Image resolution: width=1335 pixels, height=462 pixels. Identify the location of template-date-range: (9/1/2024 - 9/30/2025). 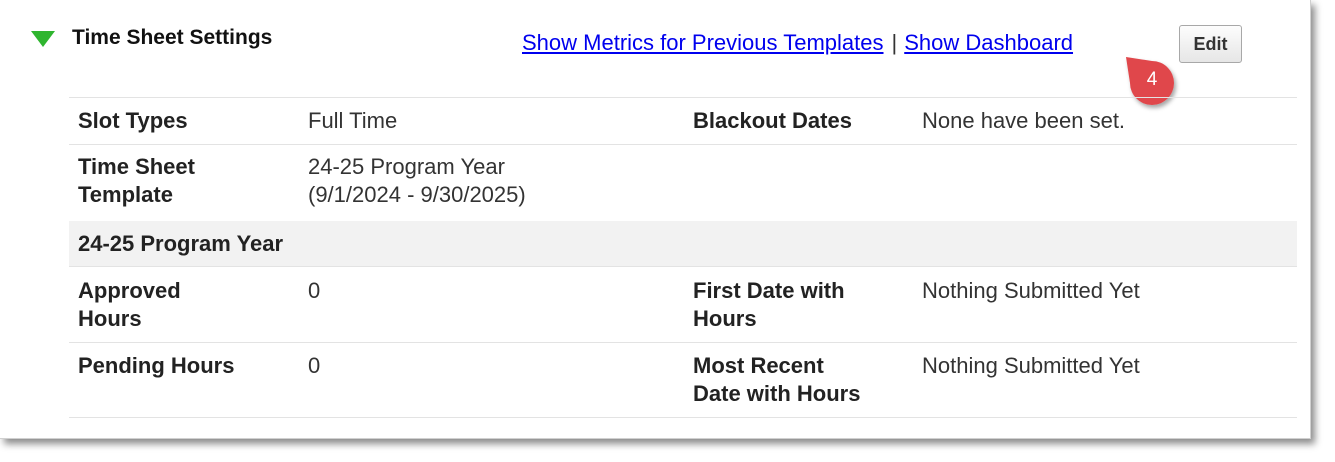
(417, 194).